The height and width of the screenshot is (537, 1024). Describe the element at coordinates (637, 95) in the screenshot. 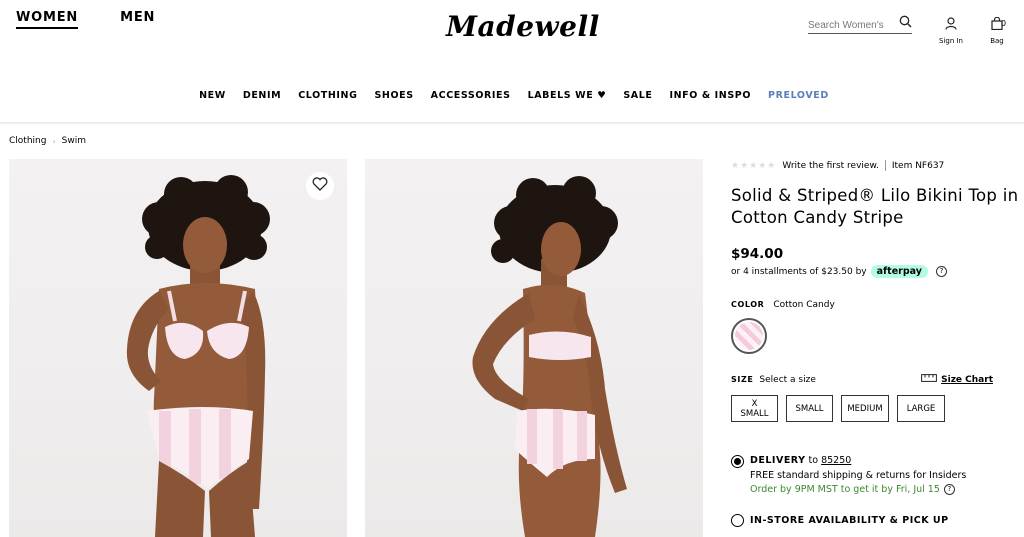

I see `nav-sale: SALE` at that location.